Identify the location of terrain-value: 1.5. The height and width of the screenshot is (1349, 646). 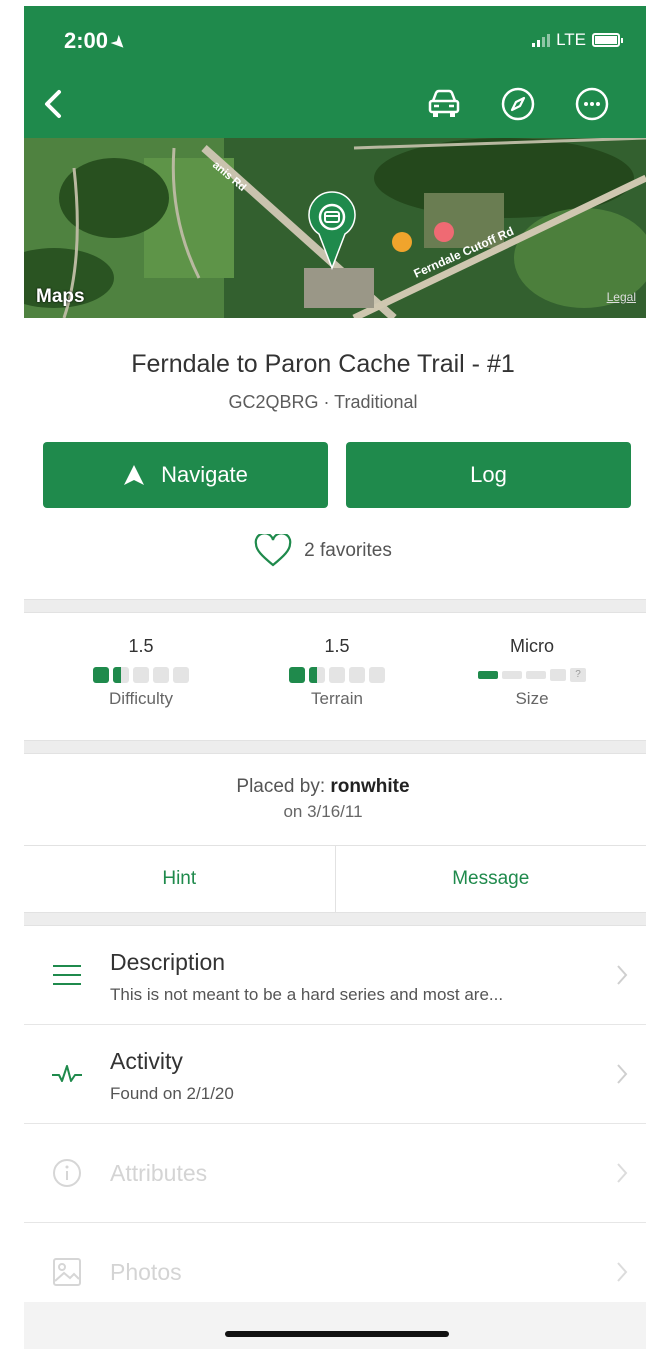
(337, 646).